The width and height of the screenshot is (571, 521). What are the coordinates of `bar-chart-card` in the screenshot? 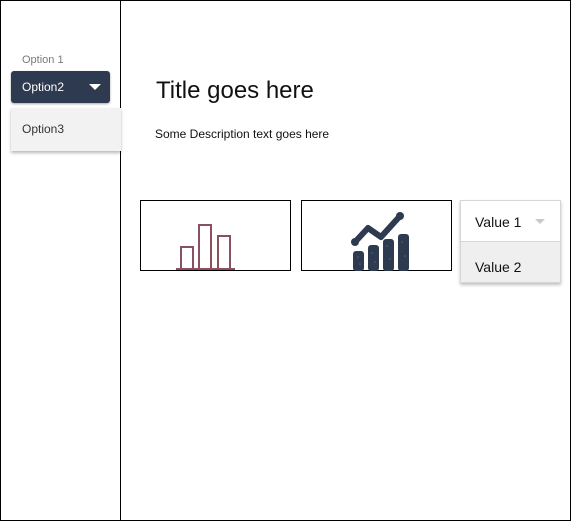 It's located at (215, 235).